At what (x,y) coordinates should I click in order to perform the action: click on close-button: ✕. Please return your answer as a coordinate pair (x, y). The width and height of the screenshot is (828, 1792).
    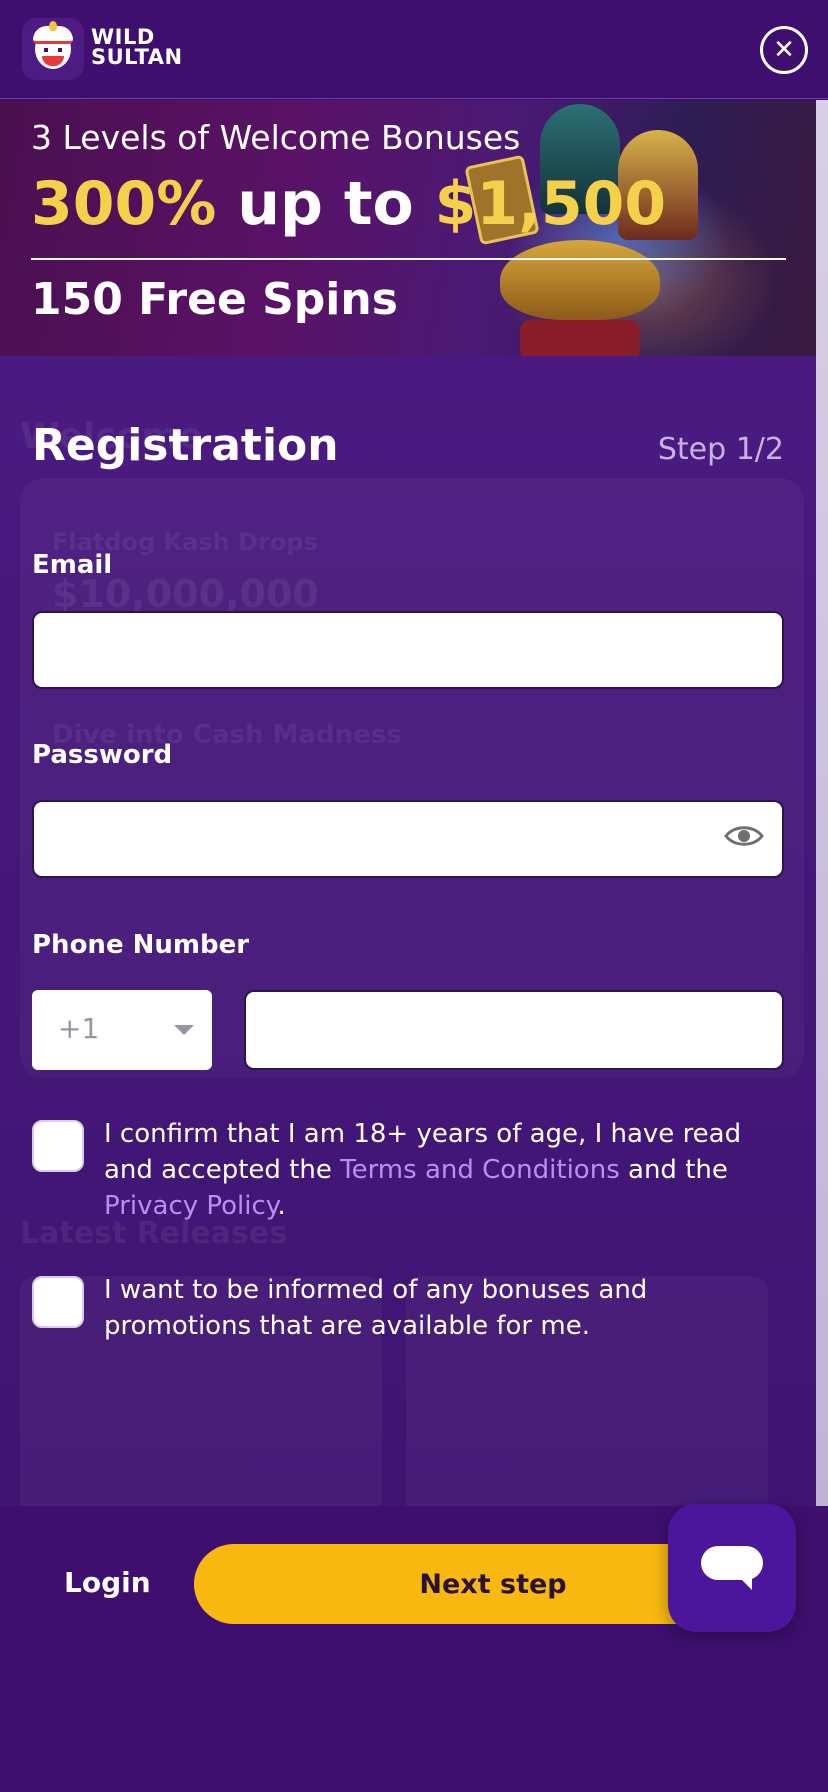
    Looking at the image, I should click on (784, 50).